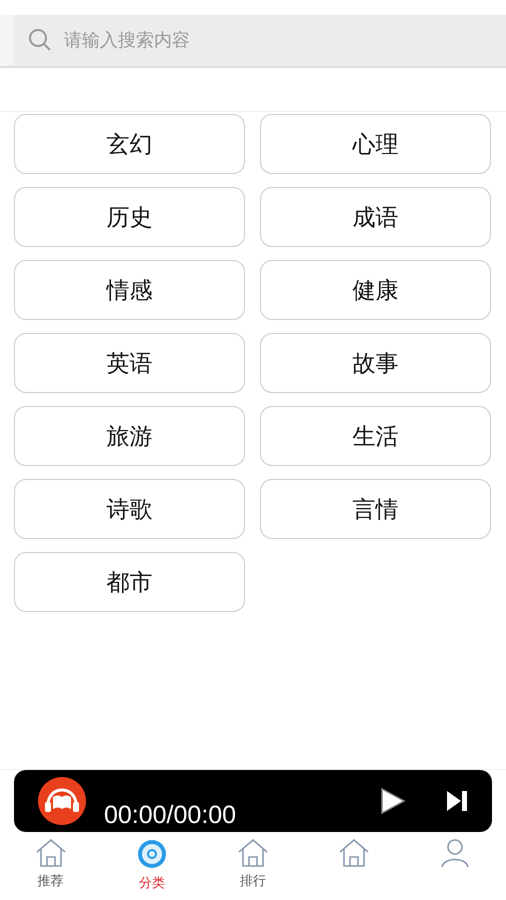  What do you see at coordinates (455, 853) in the screenshot?
I see `person-icon` at bounding box center [455, 853].